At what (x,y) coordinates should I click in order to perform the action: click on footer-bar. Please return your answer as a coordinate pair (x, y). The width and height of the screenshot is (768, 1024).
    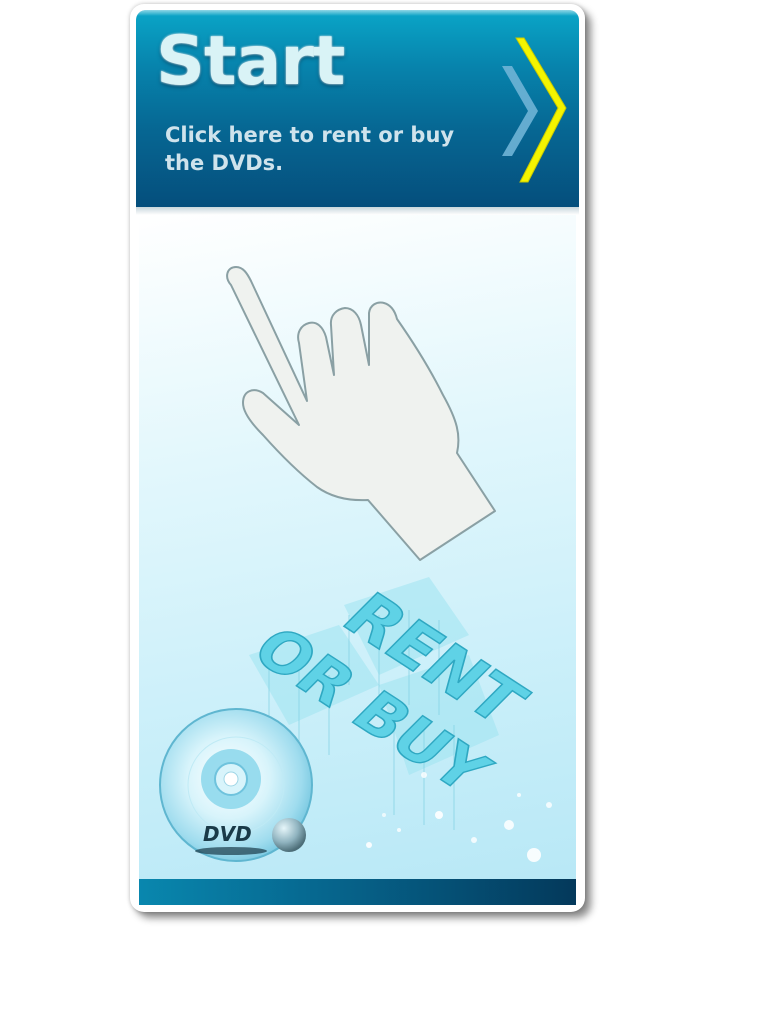
    Looking at the image, I should click on (357, 892).